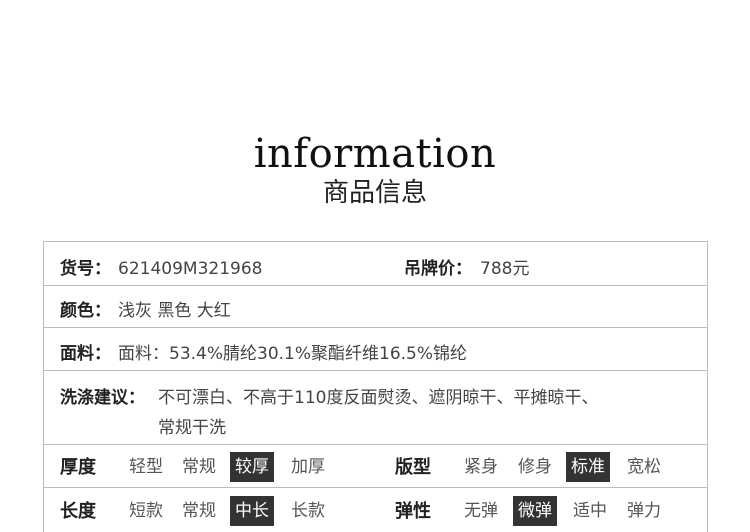 The image size is (750, 532). I want to click on elasticity-label: 弹性, so click(413, 511).